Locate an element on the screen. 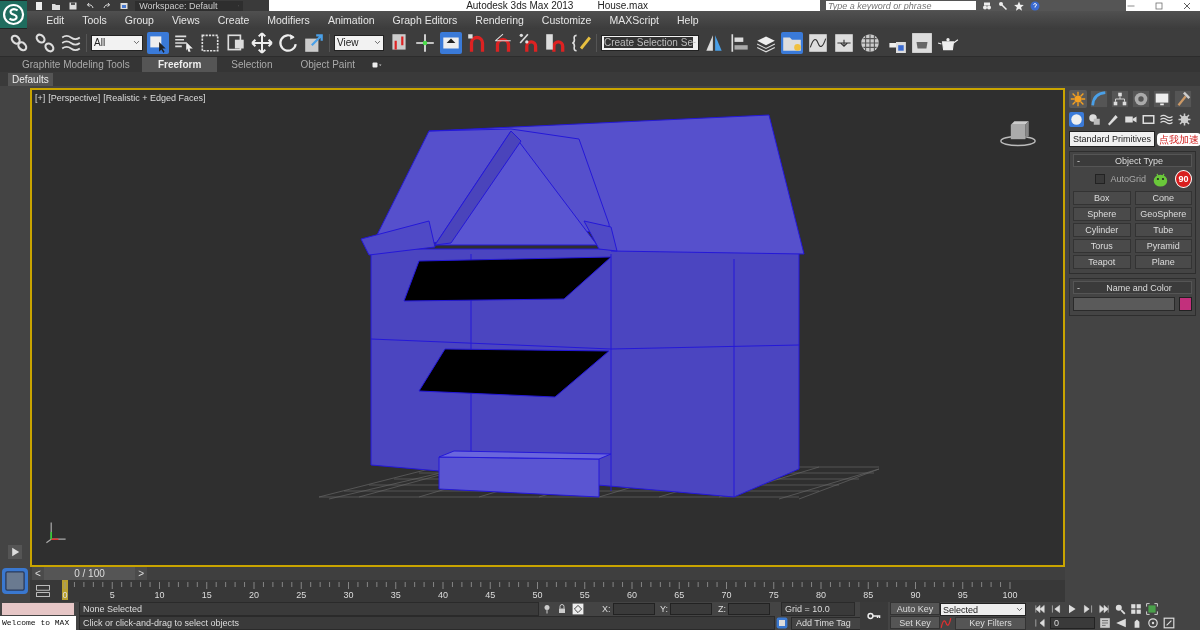 Image resolution: width=1200 pixels, height=630 pixels. menu-item: Animation is located at coordinates (351, 20).